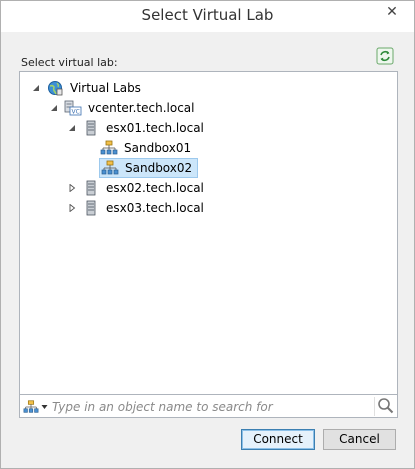 The height and width of the screenshot is (469, 415). I want to click on svg-text: VC, so click(76, 112).